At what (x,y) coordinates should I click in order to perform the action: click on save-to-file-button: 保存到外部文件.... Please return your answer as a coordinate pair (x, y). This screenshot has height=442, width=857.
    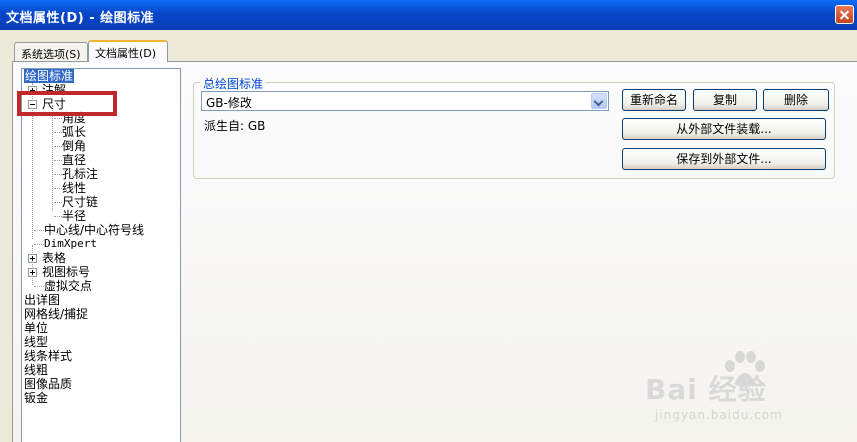
    Looking at the image, I should click on (724, 159).